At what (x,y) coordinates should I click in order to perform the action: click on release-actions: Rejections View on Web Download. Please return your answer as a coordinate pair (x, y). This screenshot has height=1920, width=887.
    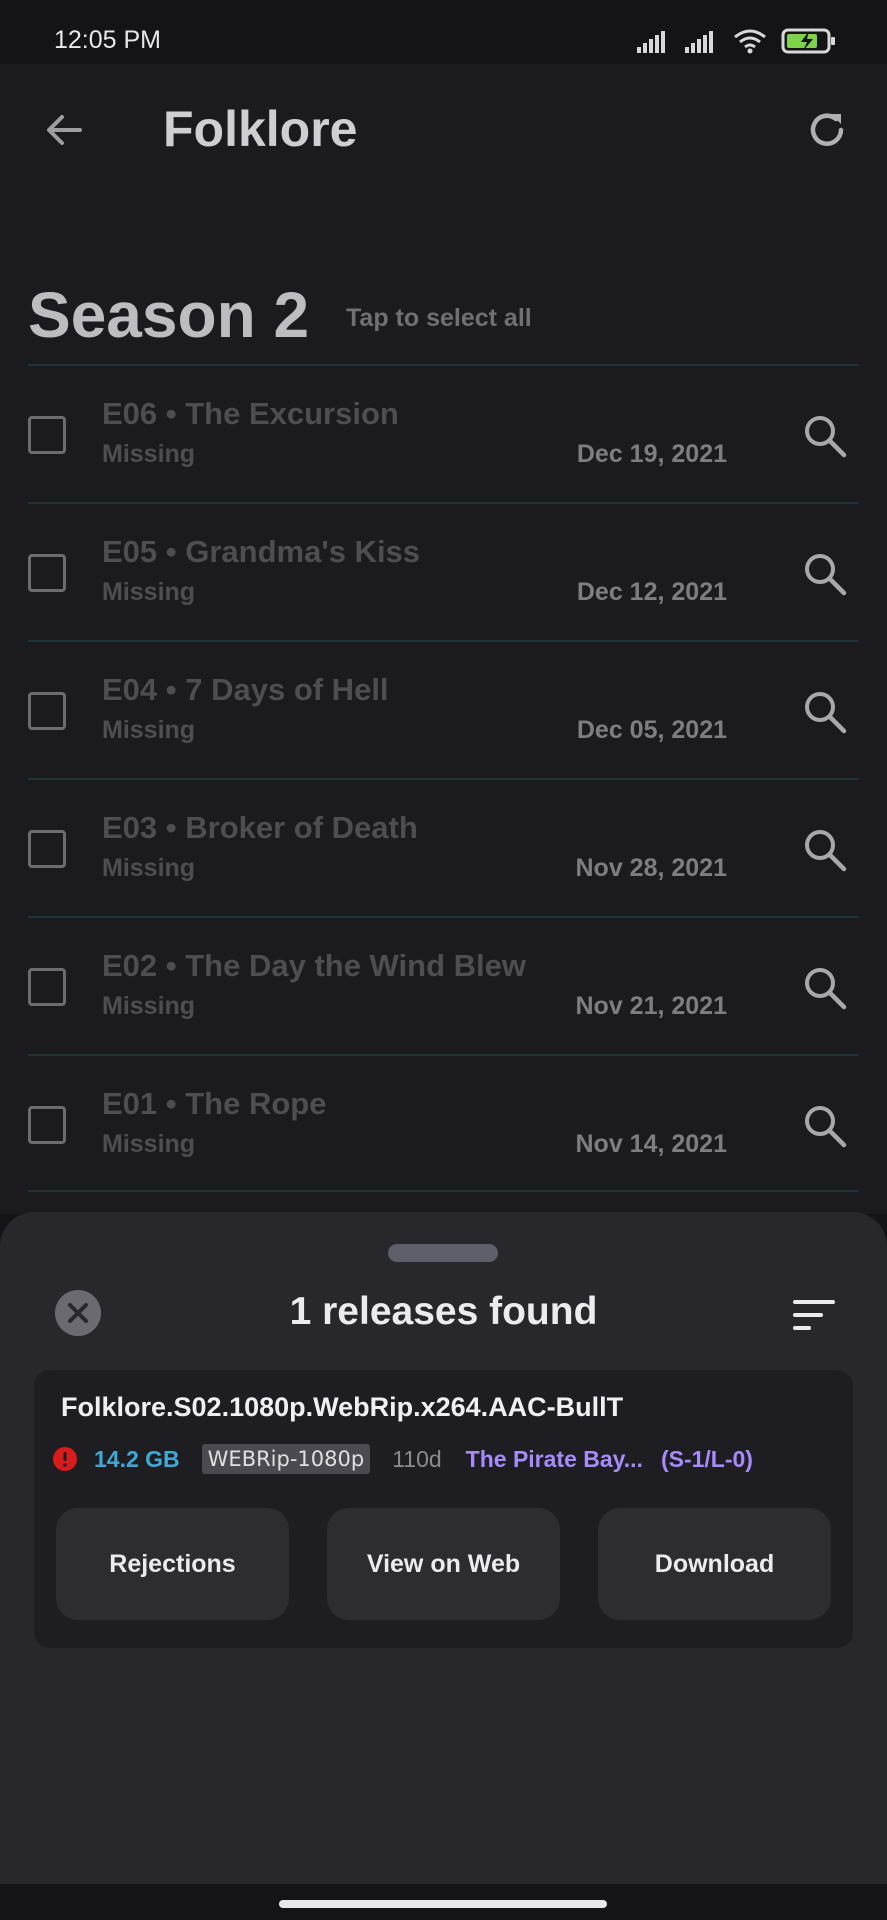
    Looking at the image, I should click on (443, 1564).